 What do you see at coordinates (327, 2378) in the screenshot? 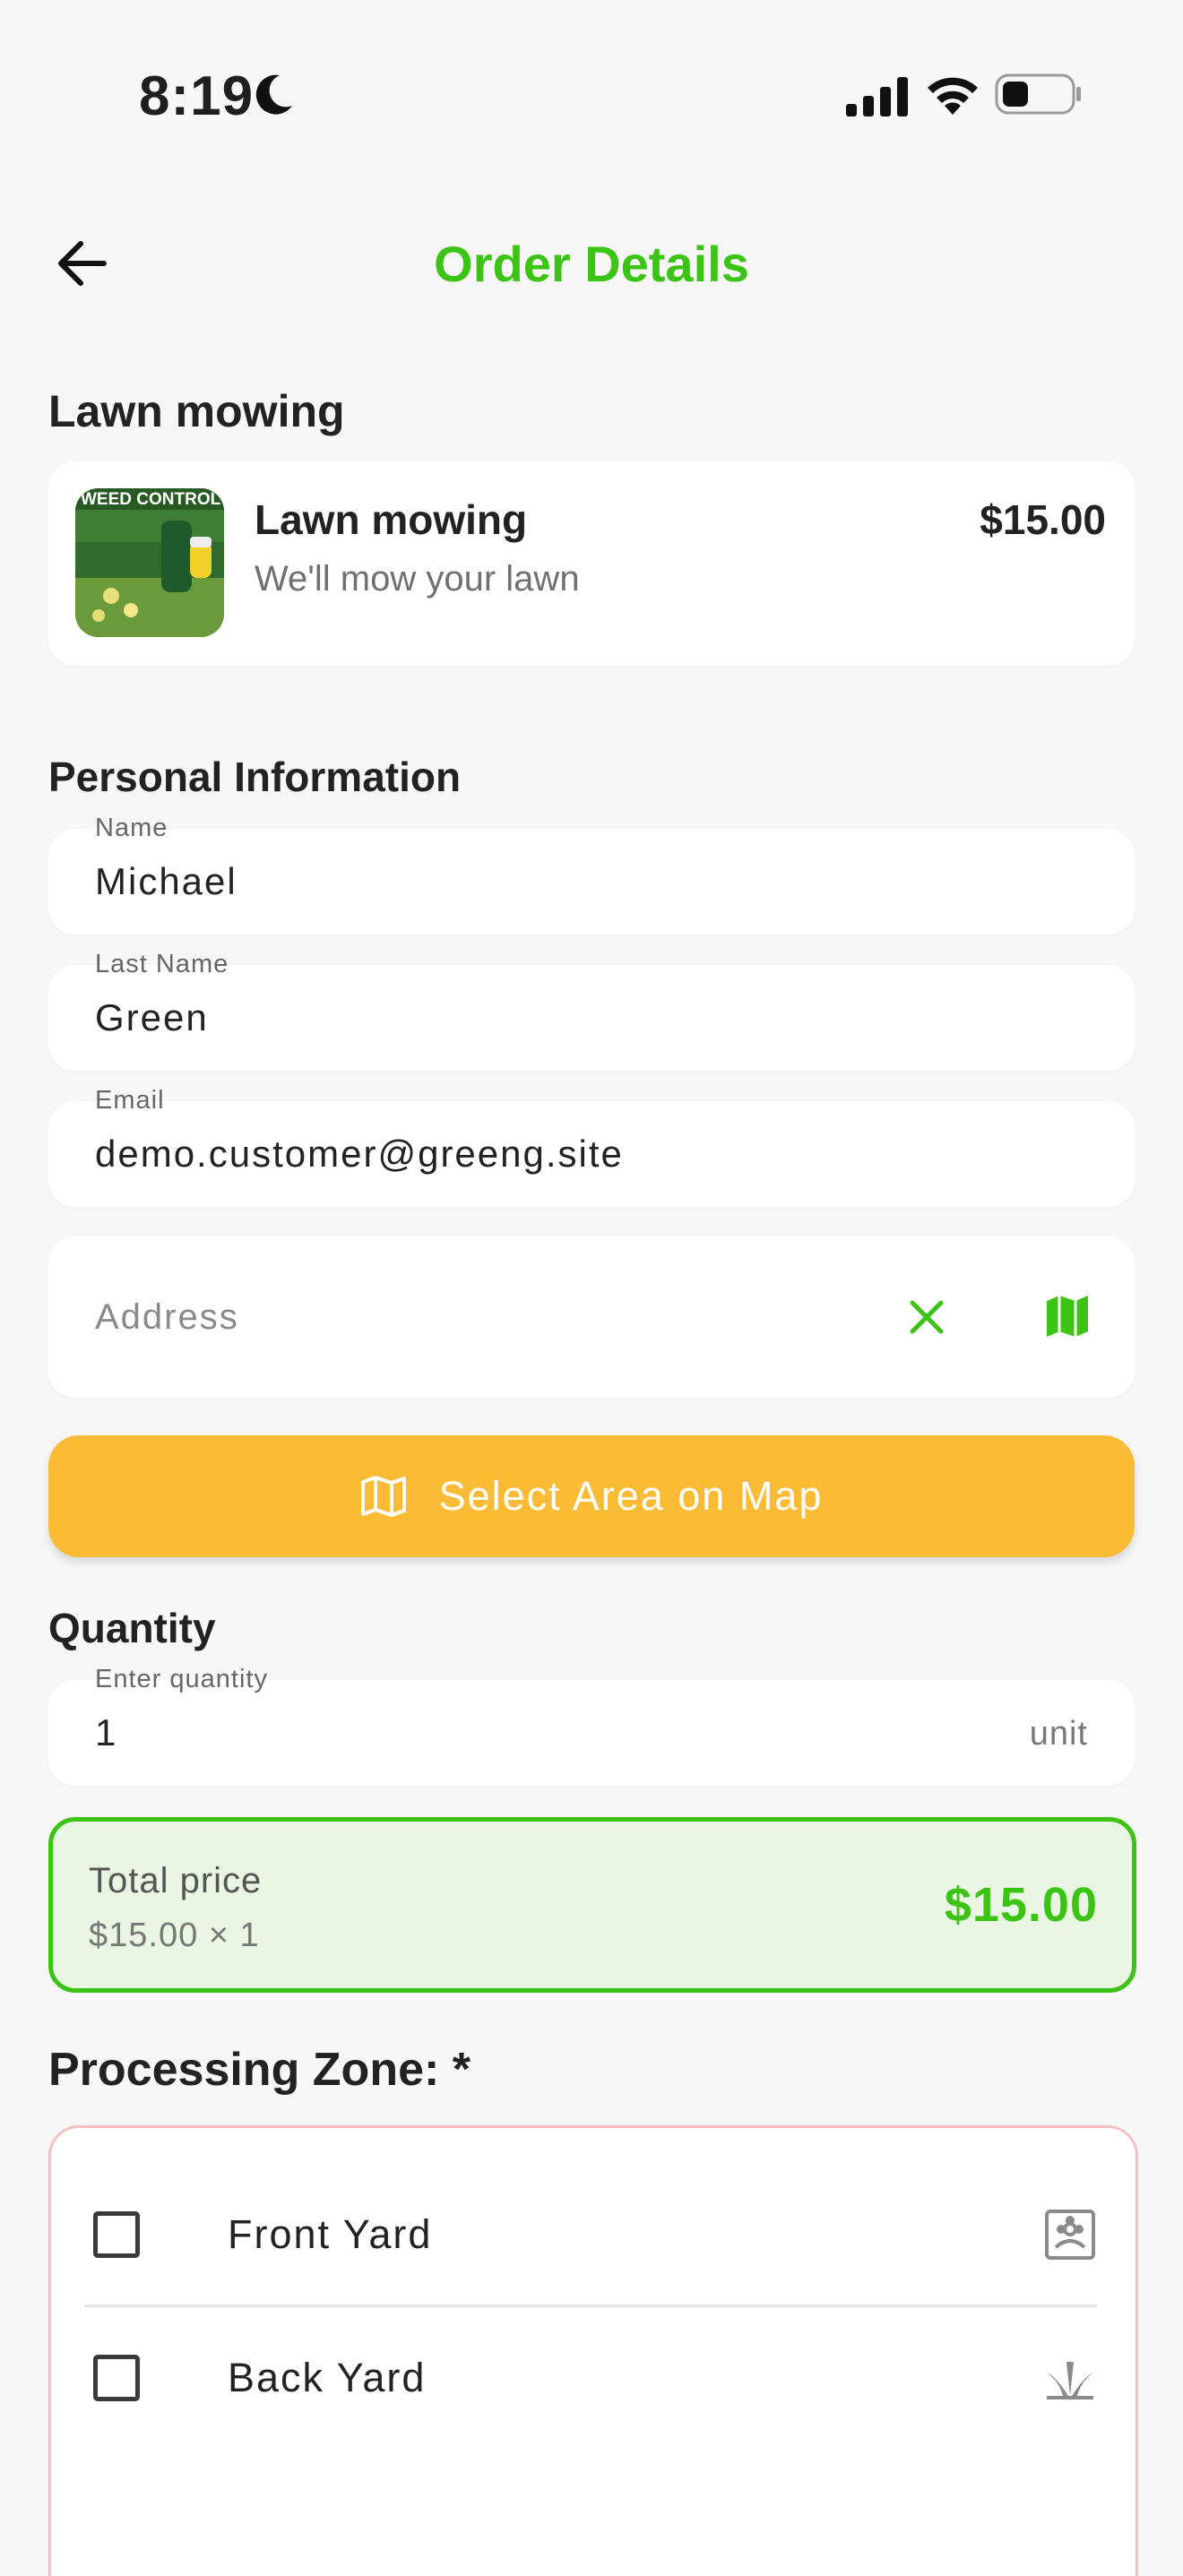
I see `back-yard-label: Back Yard` at bounding box center [327, 2378].